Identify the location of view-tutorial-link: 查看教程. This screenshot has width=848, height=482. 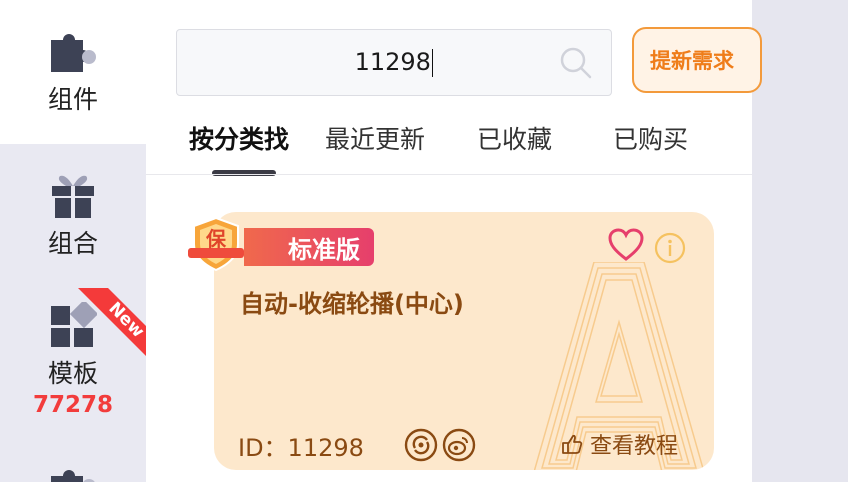
(619, 444).